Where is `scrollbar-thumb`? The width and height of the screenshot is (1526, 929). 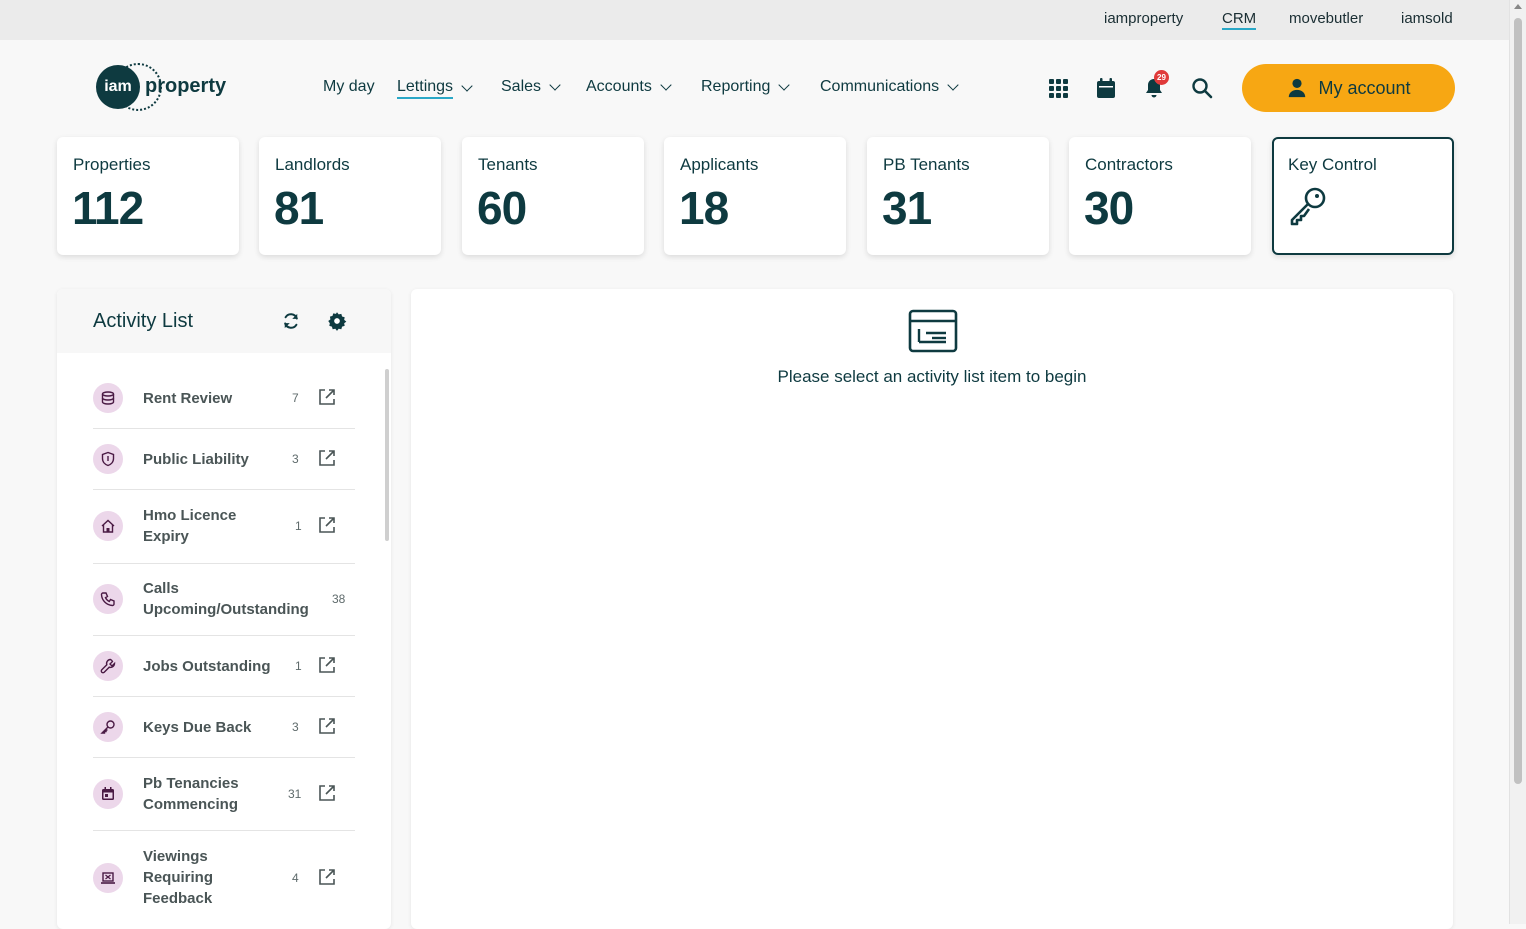
scrollbar-thumb is located at coordinates (1518, 401).